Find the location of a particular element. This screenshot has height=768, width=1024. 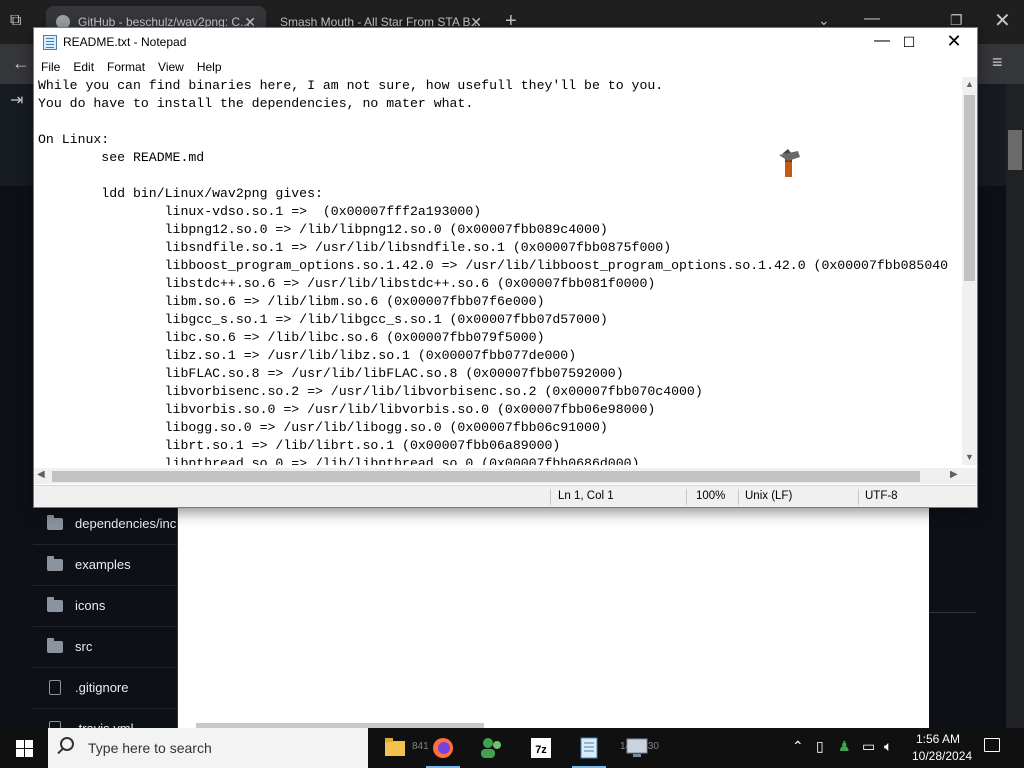

menu-edit: Edit is located at coordinates (83, 67).